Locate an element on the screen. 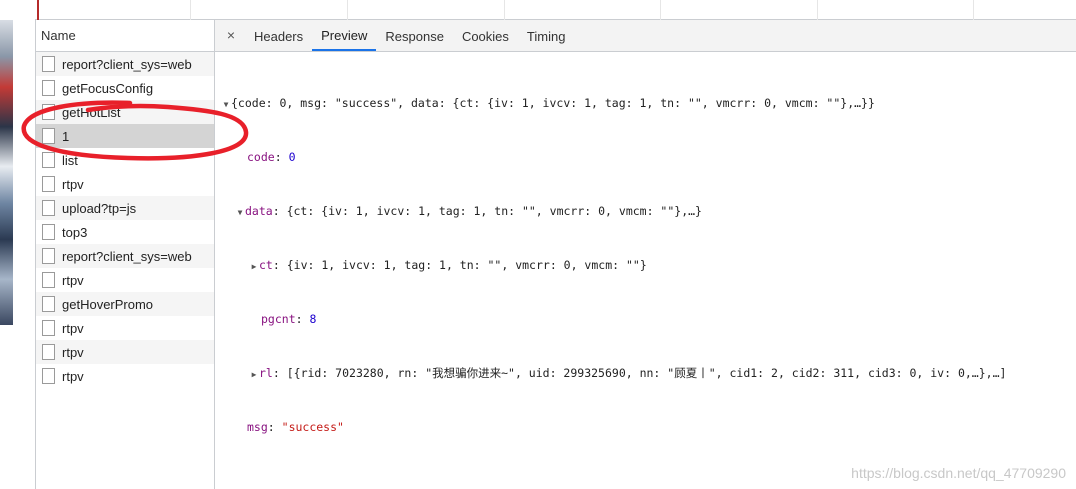  request-row: 1 is located at coordinates (125, 136).